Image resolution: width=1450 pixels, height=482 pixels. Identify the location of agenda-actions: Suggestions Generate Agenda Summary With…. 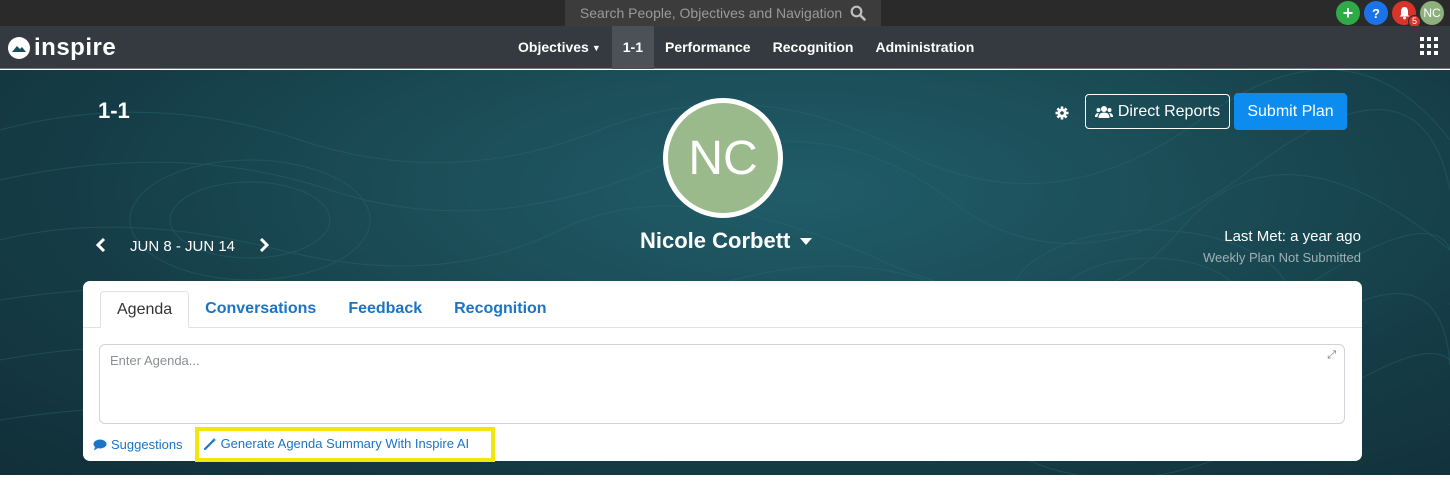
(294, 444).